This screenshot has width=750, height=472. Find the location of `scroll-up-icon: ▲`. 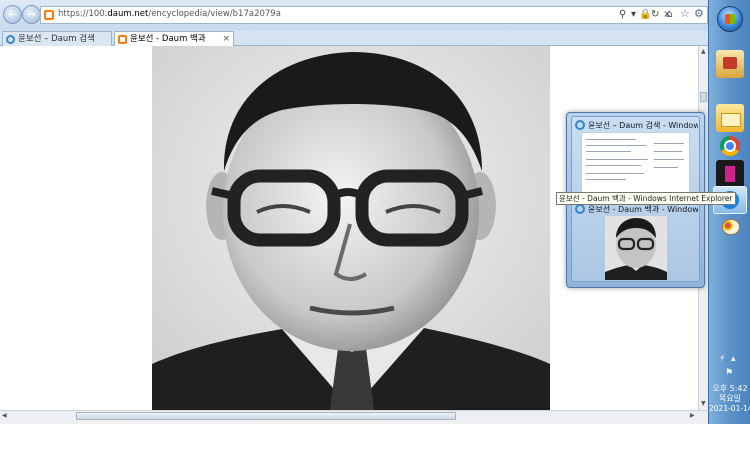

scroll-up-icon: ▲ is located at coordinates (703, 51).